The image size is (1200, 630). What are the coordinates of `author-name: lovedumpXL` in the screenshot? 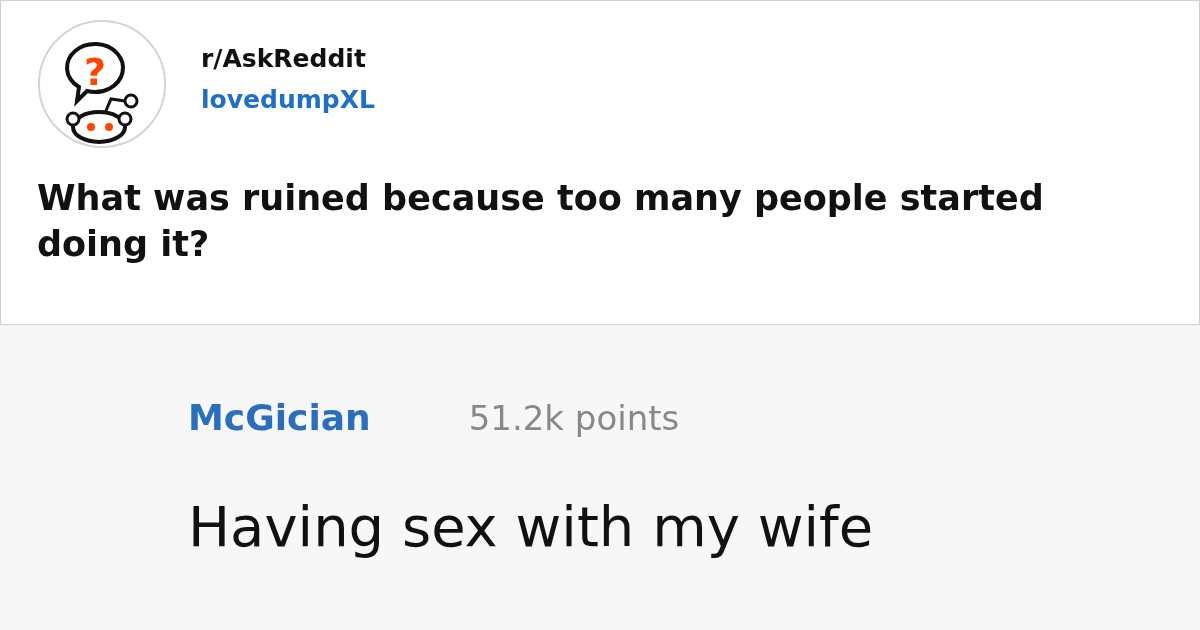 It's located at (288, 100).